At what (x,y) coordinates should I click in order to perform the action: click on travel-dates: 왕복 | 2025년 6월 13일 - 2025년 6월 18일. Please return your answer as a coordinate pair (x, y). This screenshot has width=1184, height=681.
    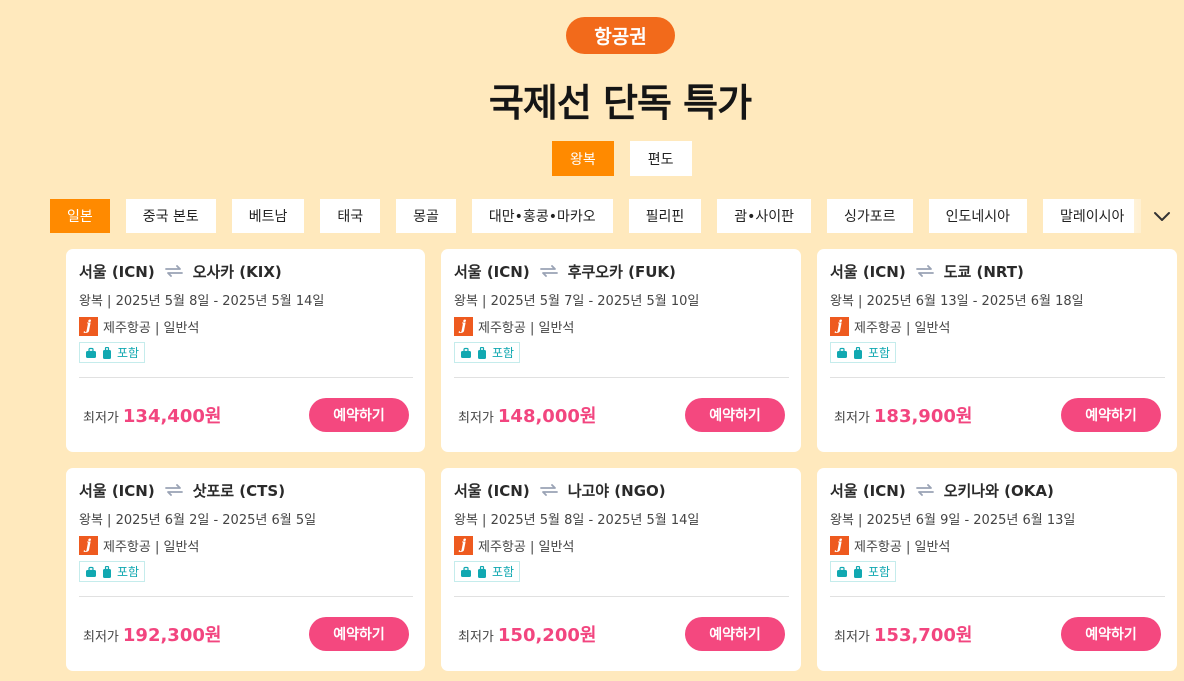
    Looking at the image, I should click on (957, 301).